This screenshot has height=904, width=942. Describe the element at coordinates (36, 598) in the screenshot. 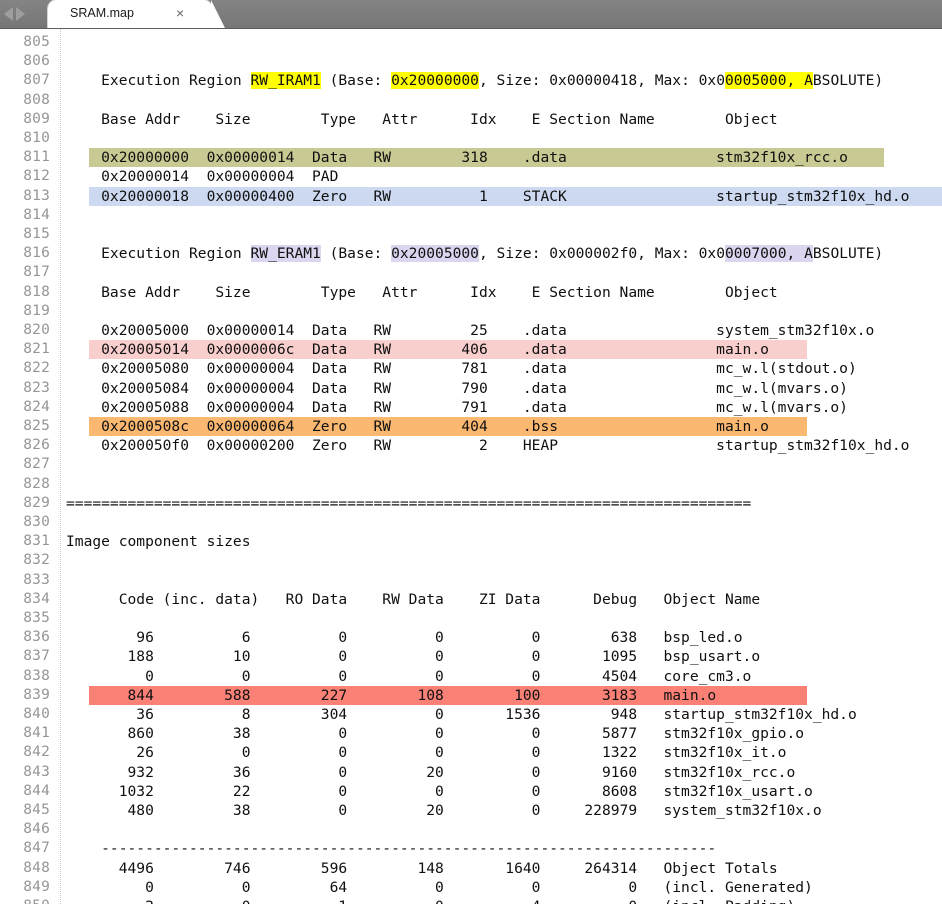

I see `line-number: 834` at that location.